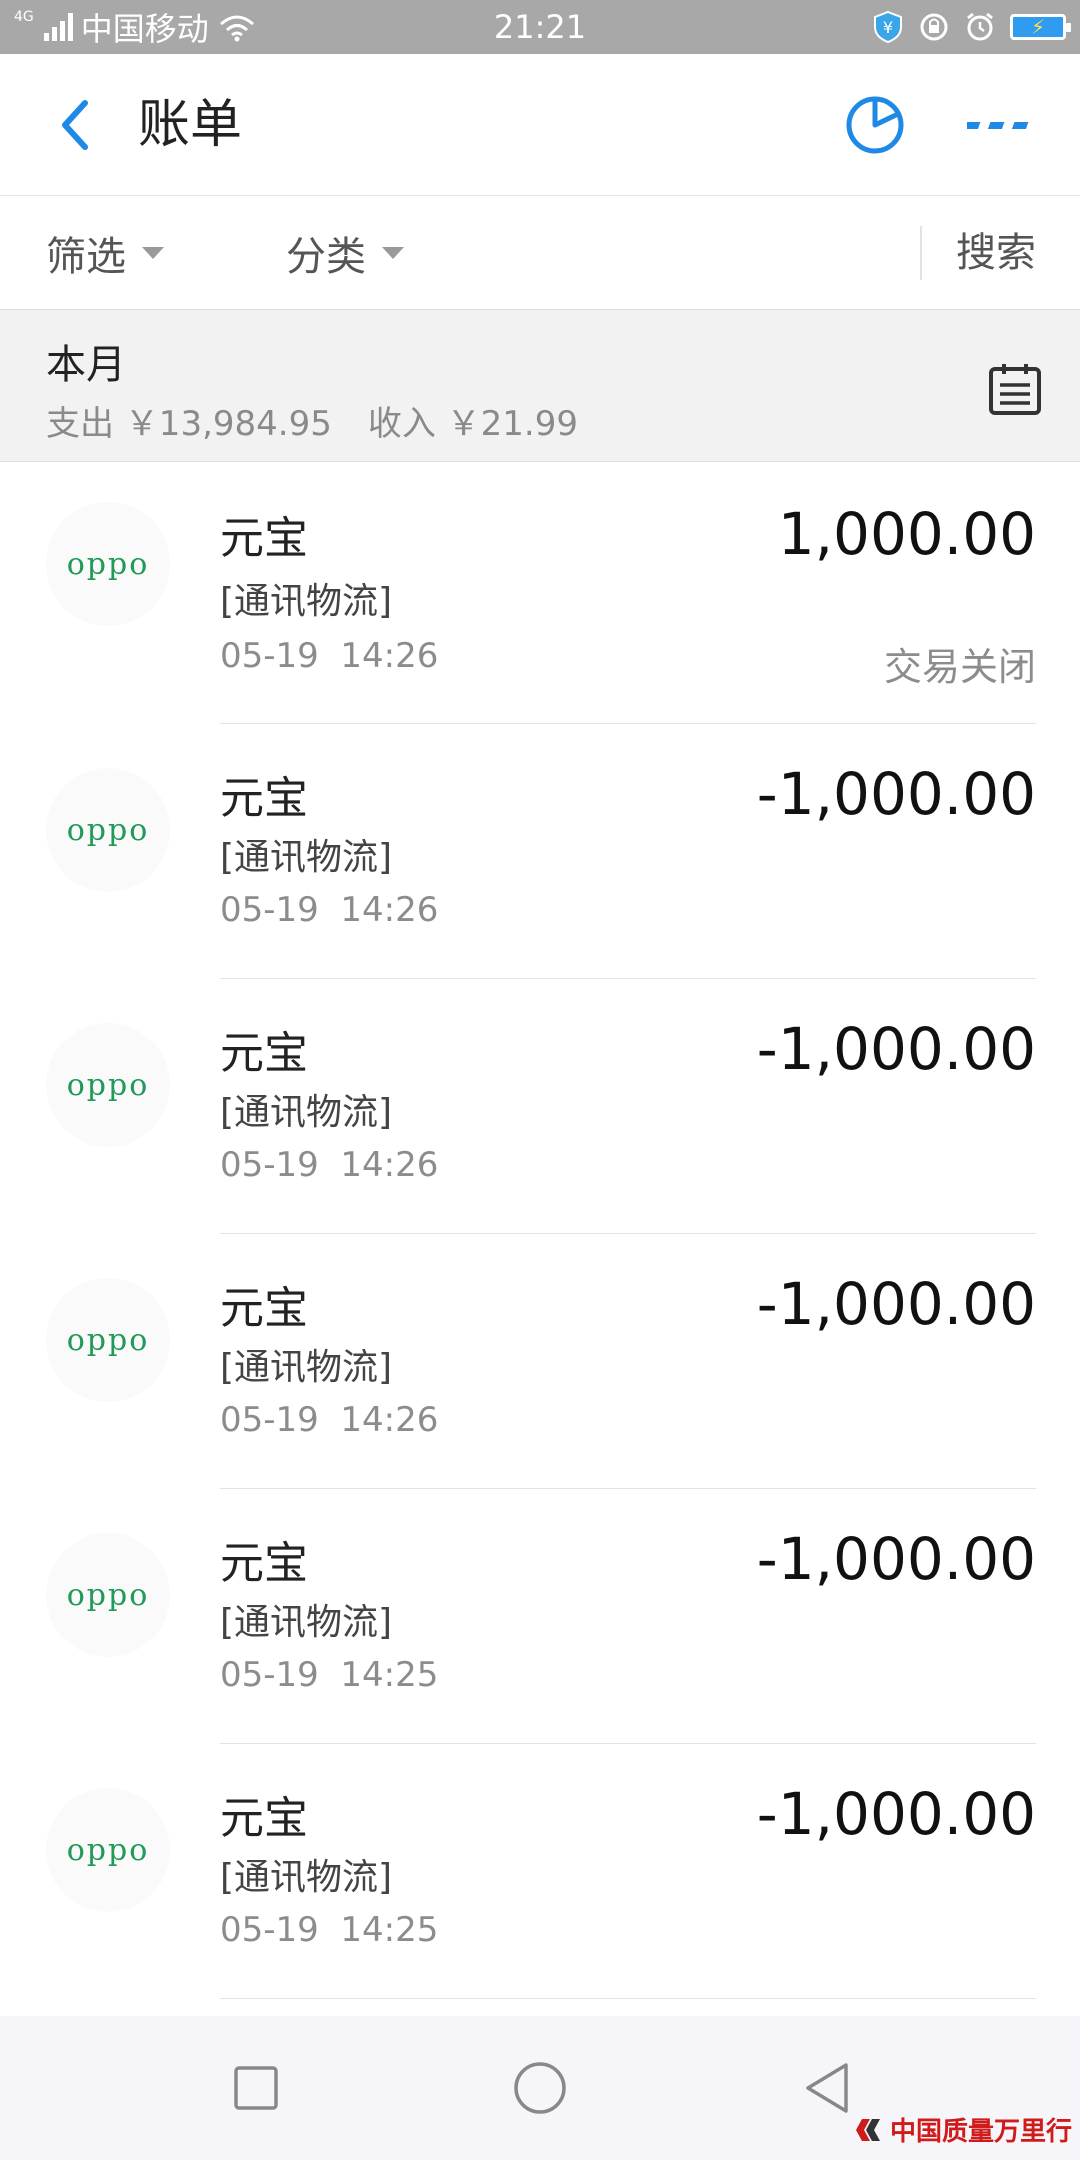  Describe the element at coordinates (540, 593) in the screenshot. I see `list-item: oppo 元宝 [通讯物流] 05-19 14:26 1,000.00 交易关闭` at that location.